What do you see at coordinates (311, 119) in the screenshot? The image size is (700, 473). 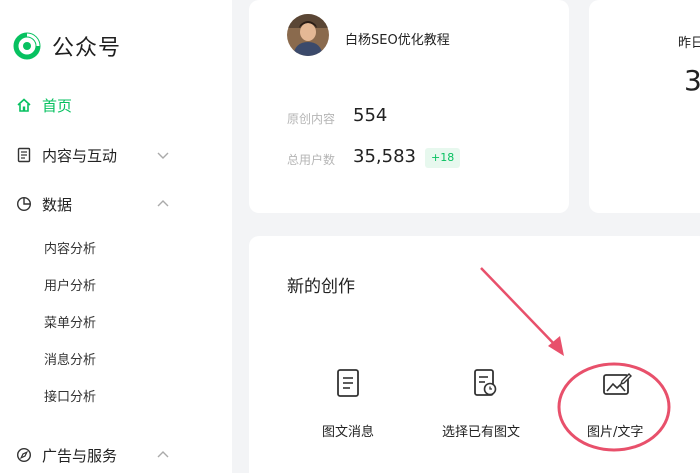 I see `original-content-label: 原创内容` at bounding box center [311, 119].